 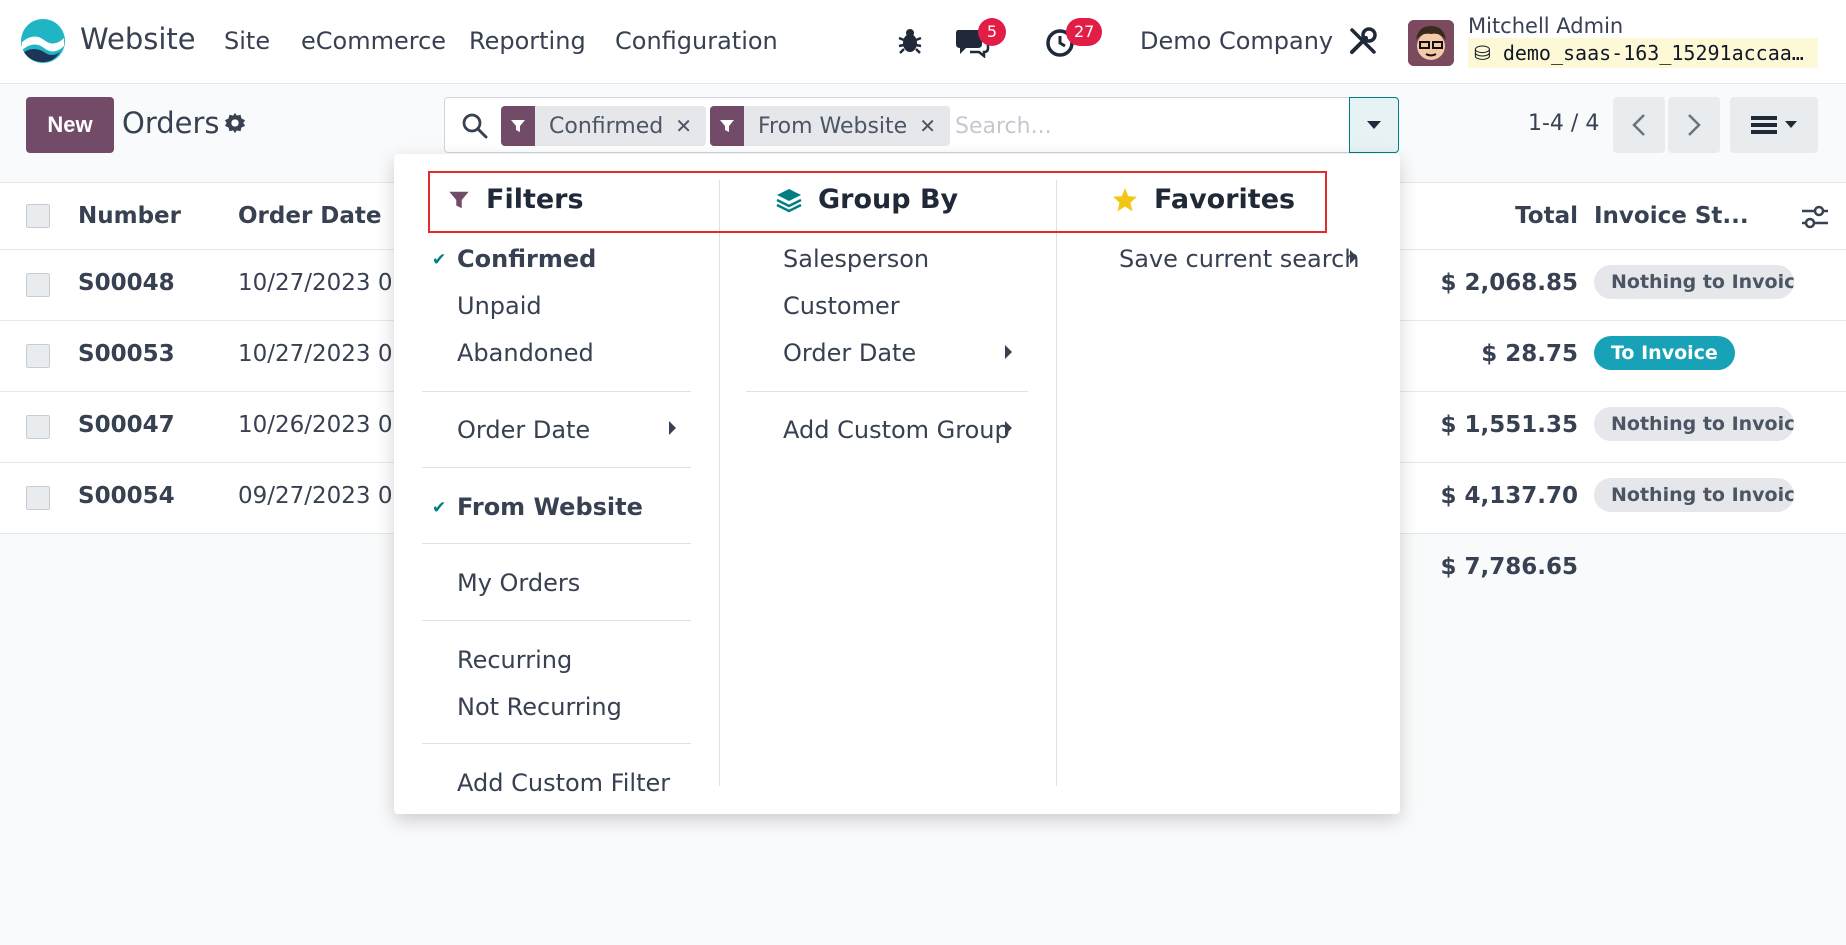 I want to click on column-number: Number, so click(x=129, y=216).